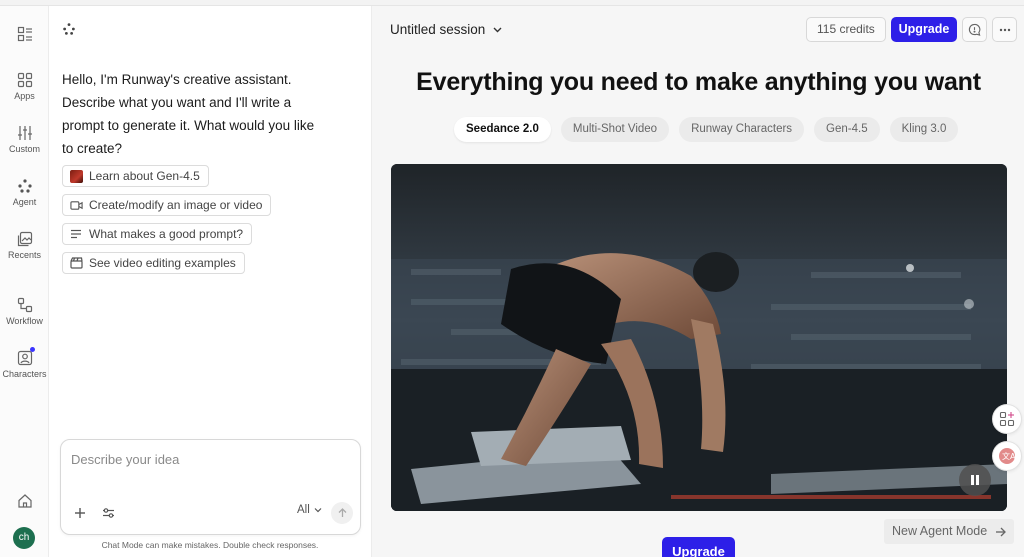 Image resolution: width=1024 pixels, height=557 pixels. Describe the element at coordinates (742, 129) in the screenshot. I see `tab-runway-characters: Runway Characters` at that location.